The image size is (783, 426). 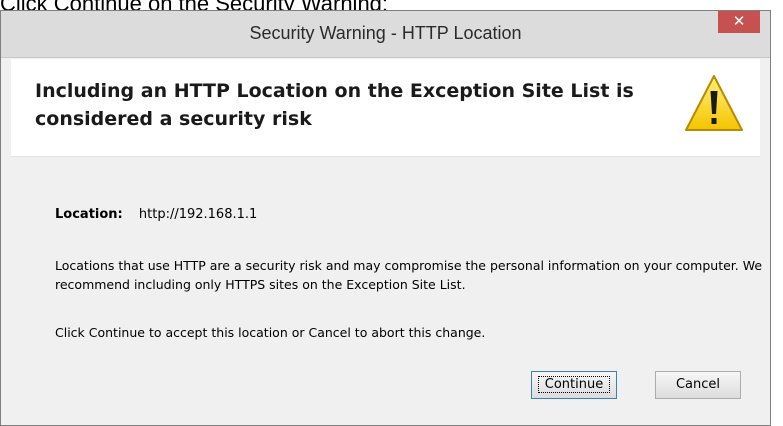 I want to click on location-row: Location: http://192.168.1.1, so click(x=156, y=214).